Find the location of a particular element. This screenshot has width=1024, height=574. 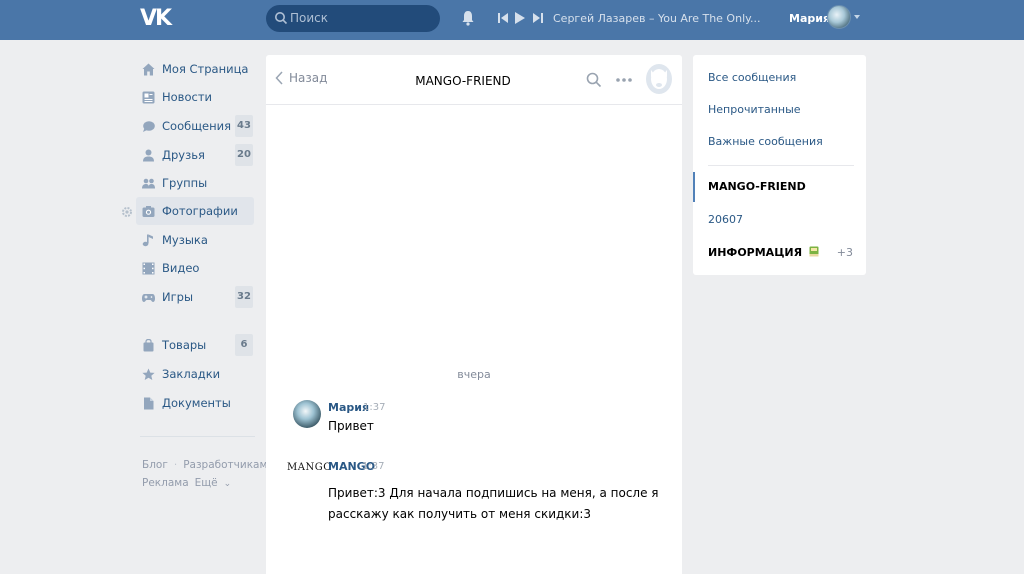

sidebar-item-label: Документы is located at coordinates (196, 403).